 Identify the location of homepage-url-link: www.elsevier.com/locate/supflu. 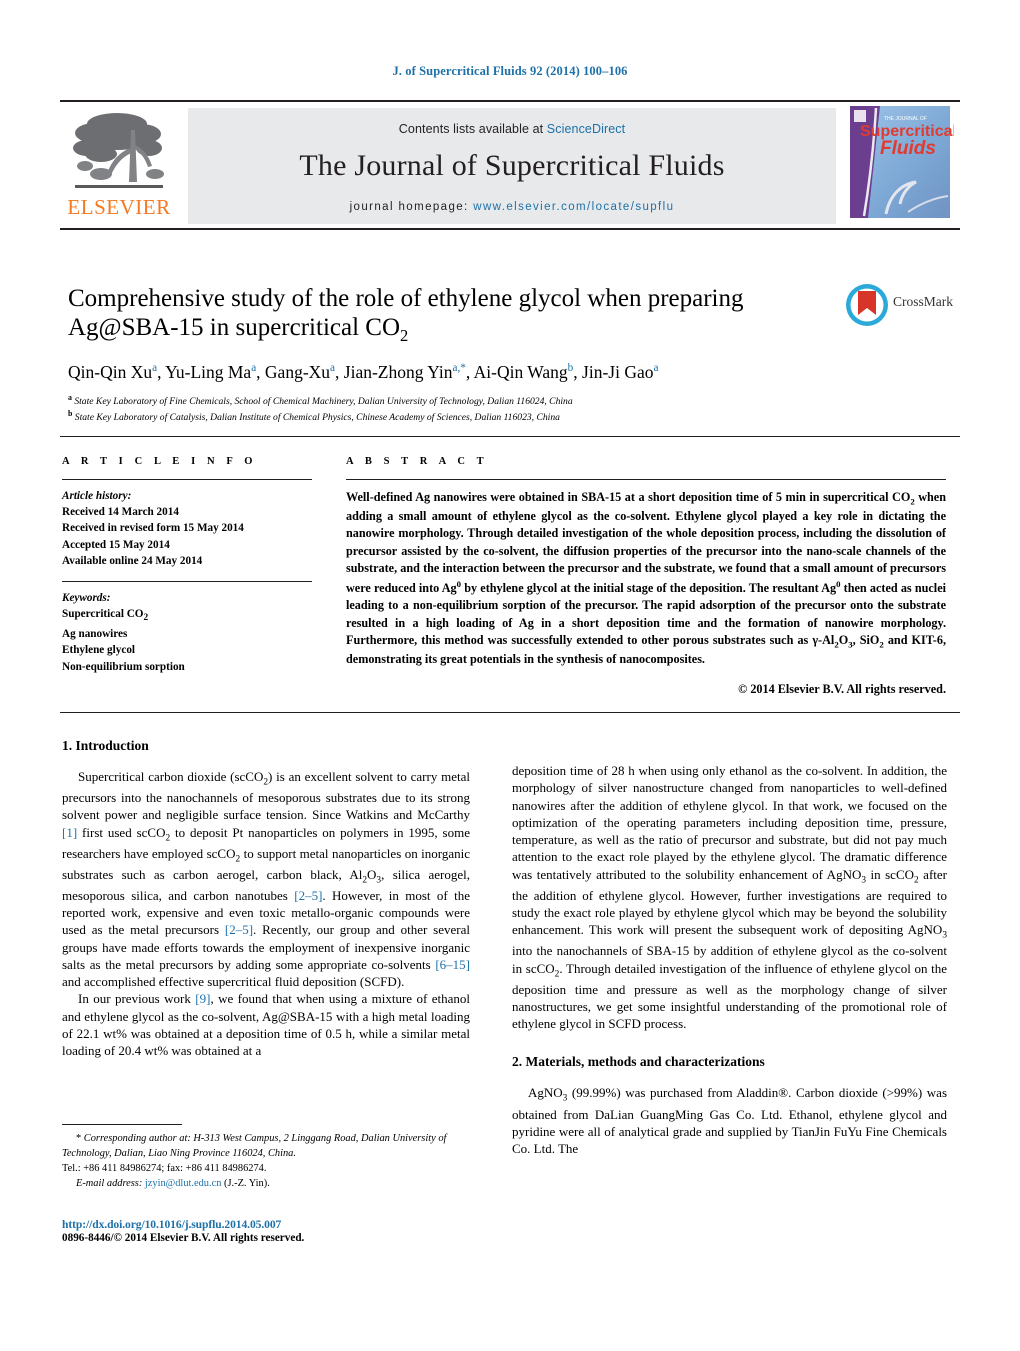
(573, 207).